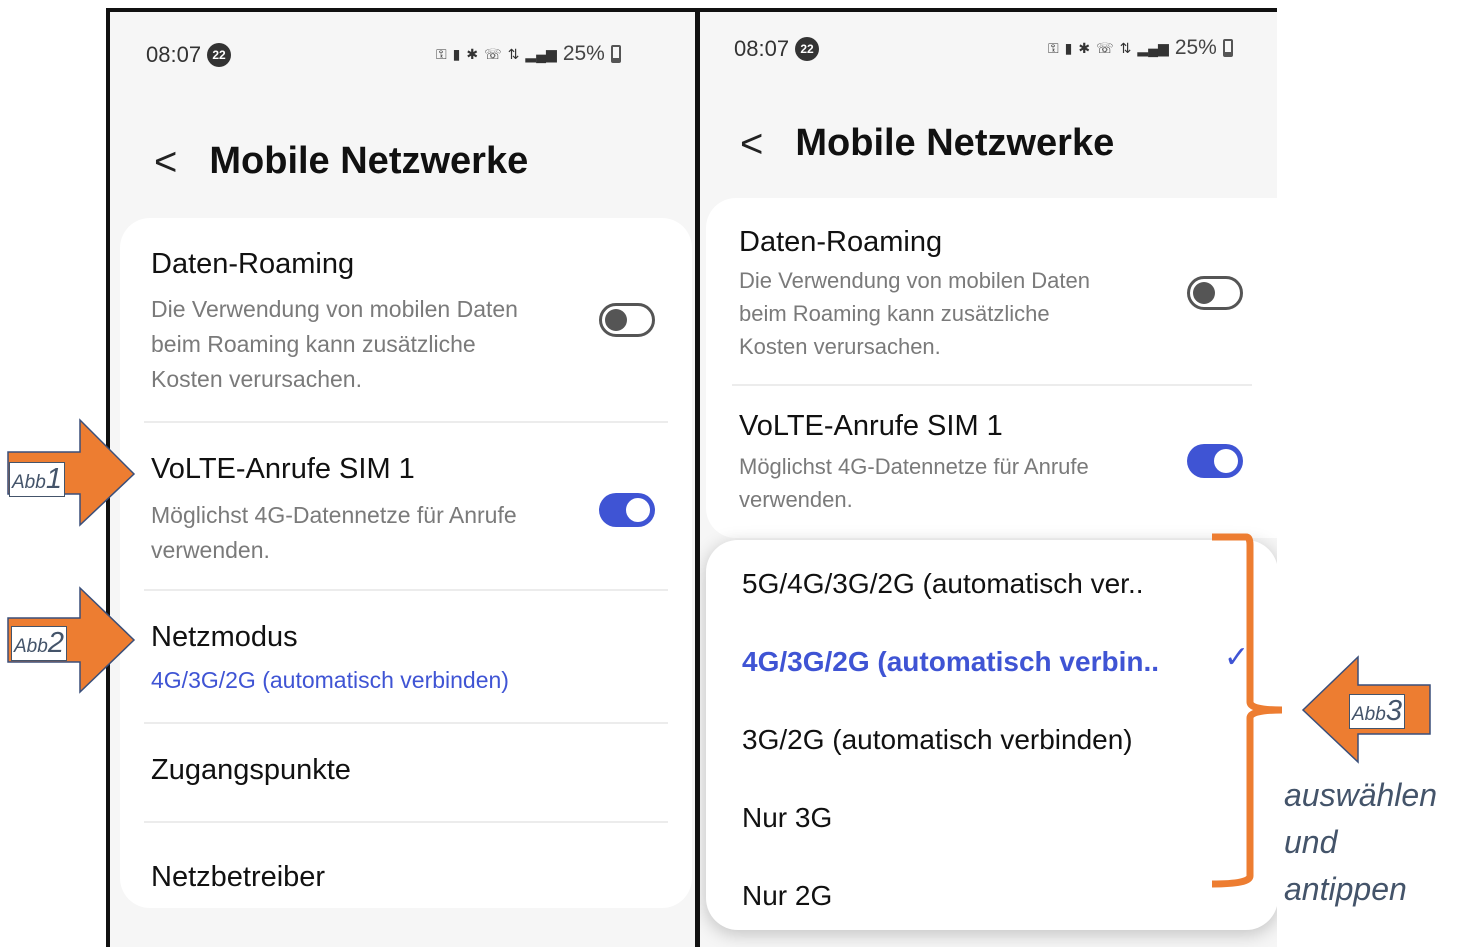  What do you see at coordinates (1360, 842) in the screenshot?
I see `instruction-text: auswählen und antippen` at bounding box center [1360, 842].